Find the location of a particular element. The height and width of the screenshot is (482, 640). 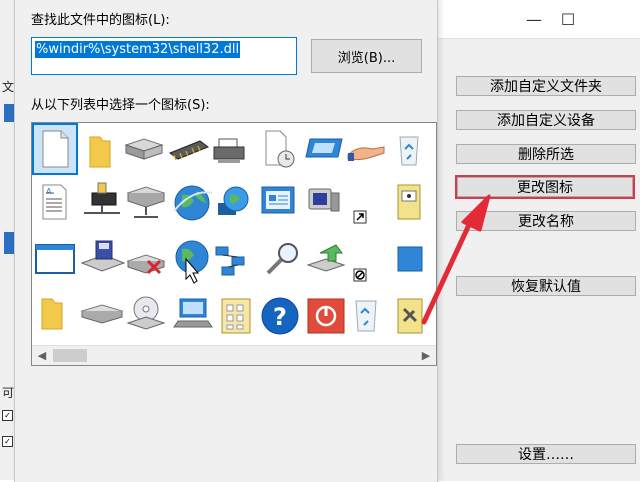

recycle-bin-empty-icon is located at coordinates (366, 316).